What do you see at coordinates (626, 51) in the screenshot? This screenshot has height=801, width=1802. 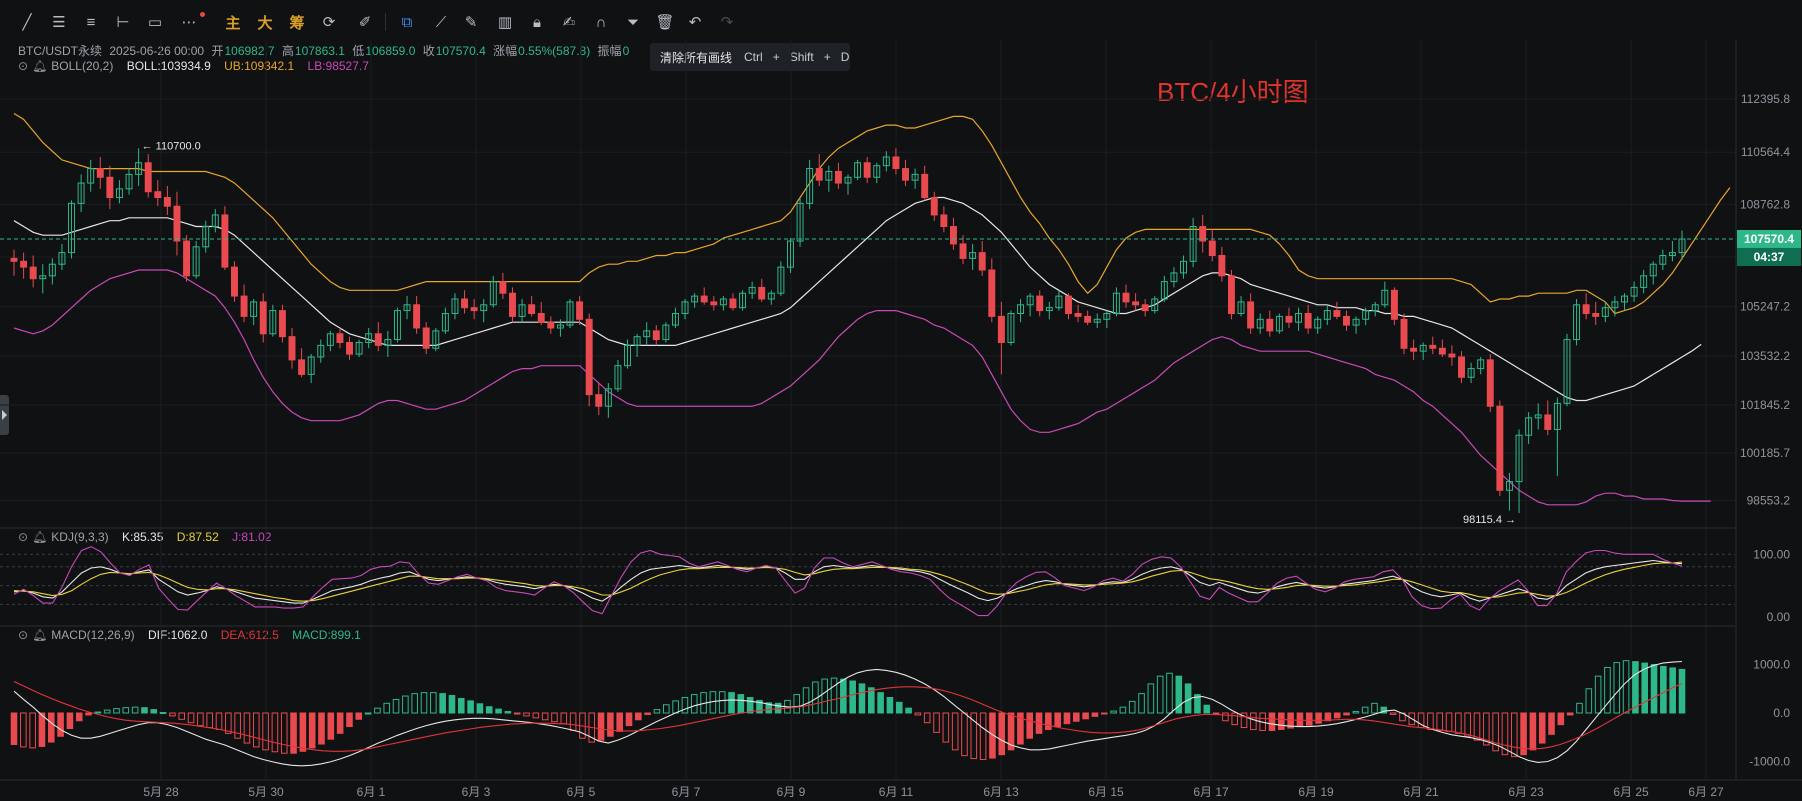 I see `amplitude-value: 0` at bounding box center [626, 51].